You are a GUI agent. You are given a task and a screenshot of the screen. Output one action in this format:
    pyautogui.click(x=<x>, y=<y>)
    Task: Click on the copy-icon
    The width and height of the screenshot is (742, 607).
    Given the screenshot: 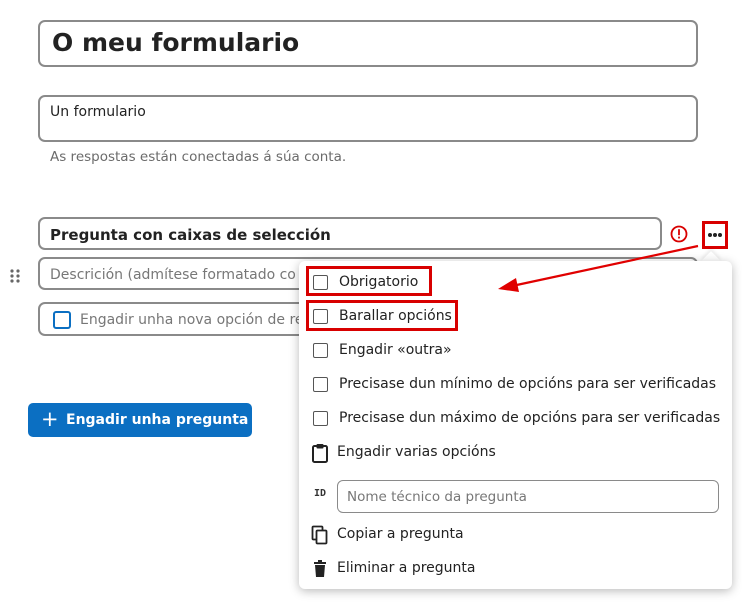 What is the action you would take?
    pyautogui.click(x=320, y=535)
    